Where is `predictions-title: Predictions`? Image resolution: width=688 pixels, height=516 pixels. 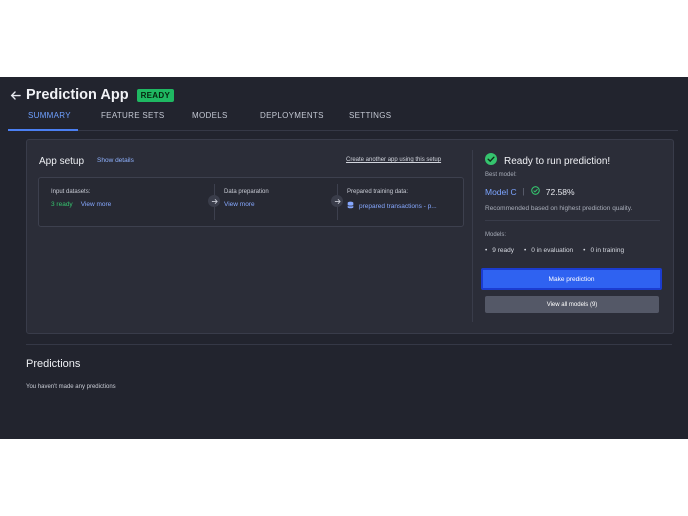
predictions-title: Predictions is located at coordinates (53, 364).